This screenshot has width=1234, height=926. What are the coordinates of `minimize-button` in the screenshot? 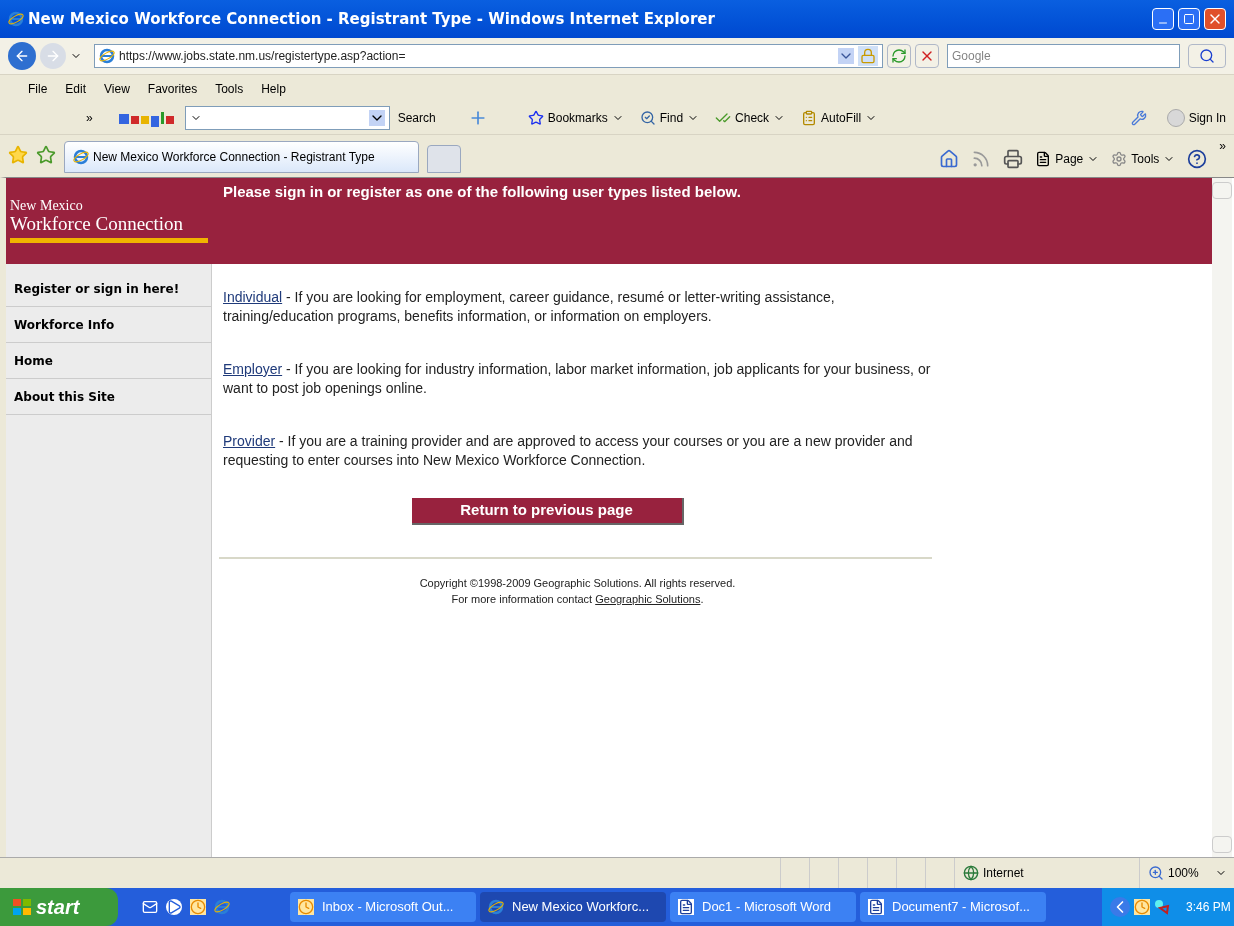 It's located at (1163, 19).